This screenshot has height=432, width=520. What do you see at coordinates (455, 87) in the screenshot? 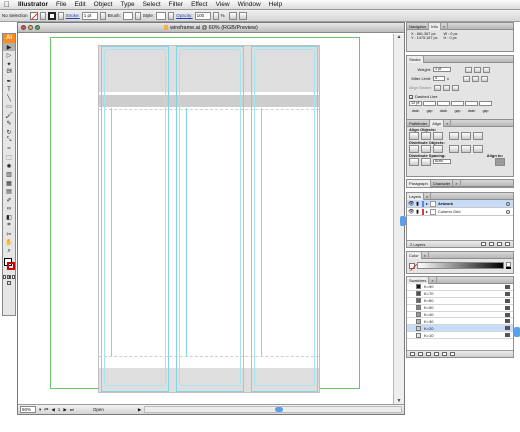
I see `align-outside-button` at bounding box center [455, 87].